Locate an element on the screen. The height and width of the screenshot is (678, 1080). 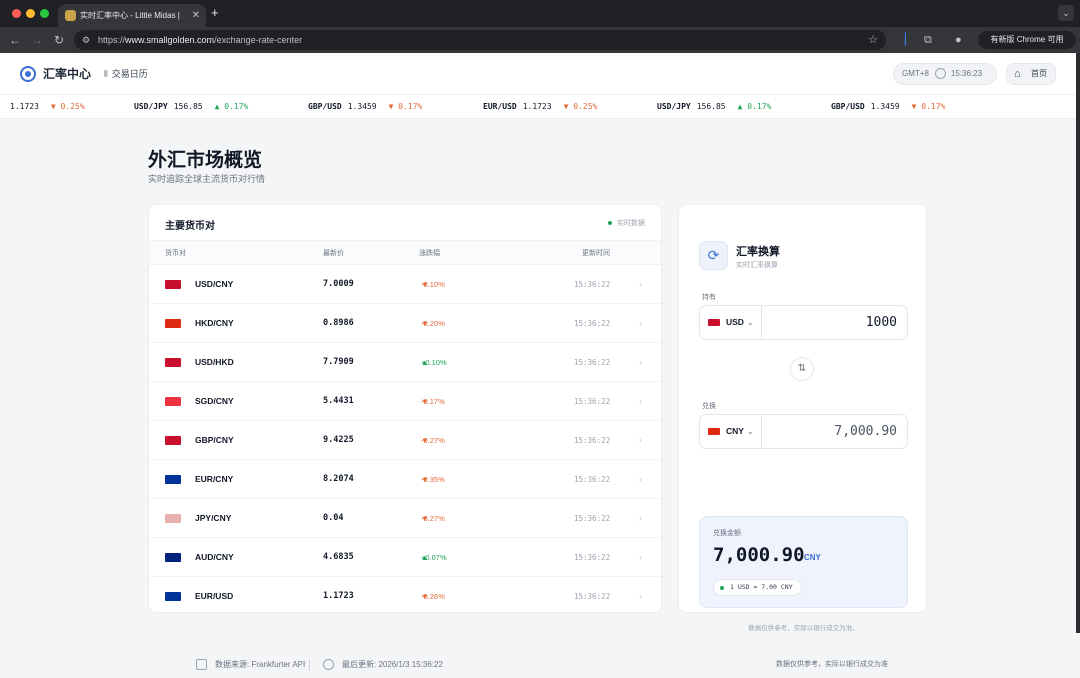
back-icon: ← is located at coordinates (15, 40).